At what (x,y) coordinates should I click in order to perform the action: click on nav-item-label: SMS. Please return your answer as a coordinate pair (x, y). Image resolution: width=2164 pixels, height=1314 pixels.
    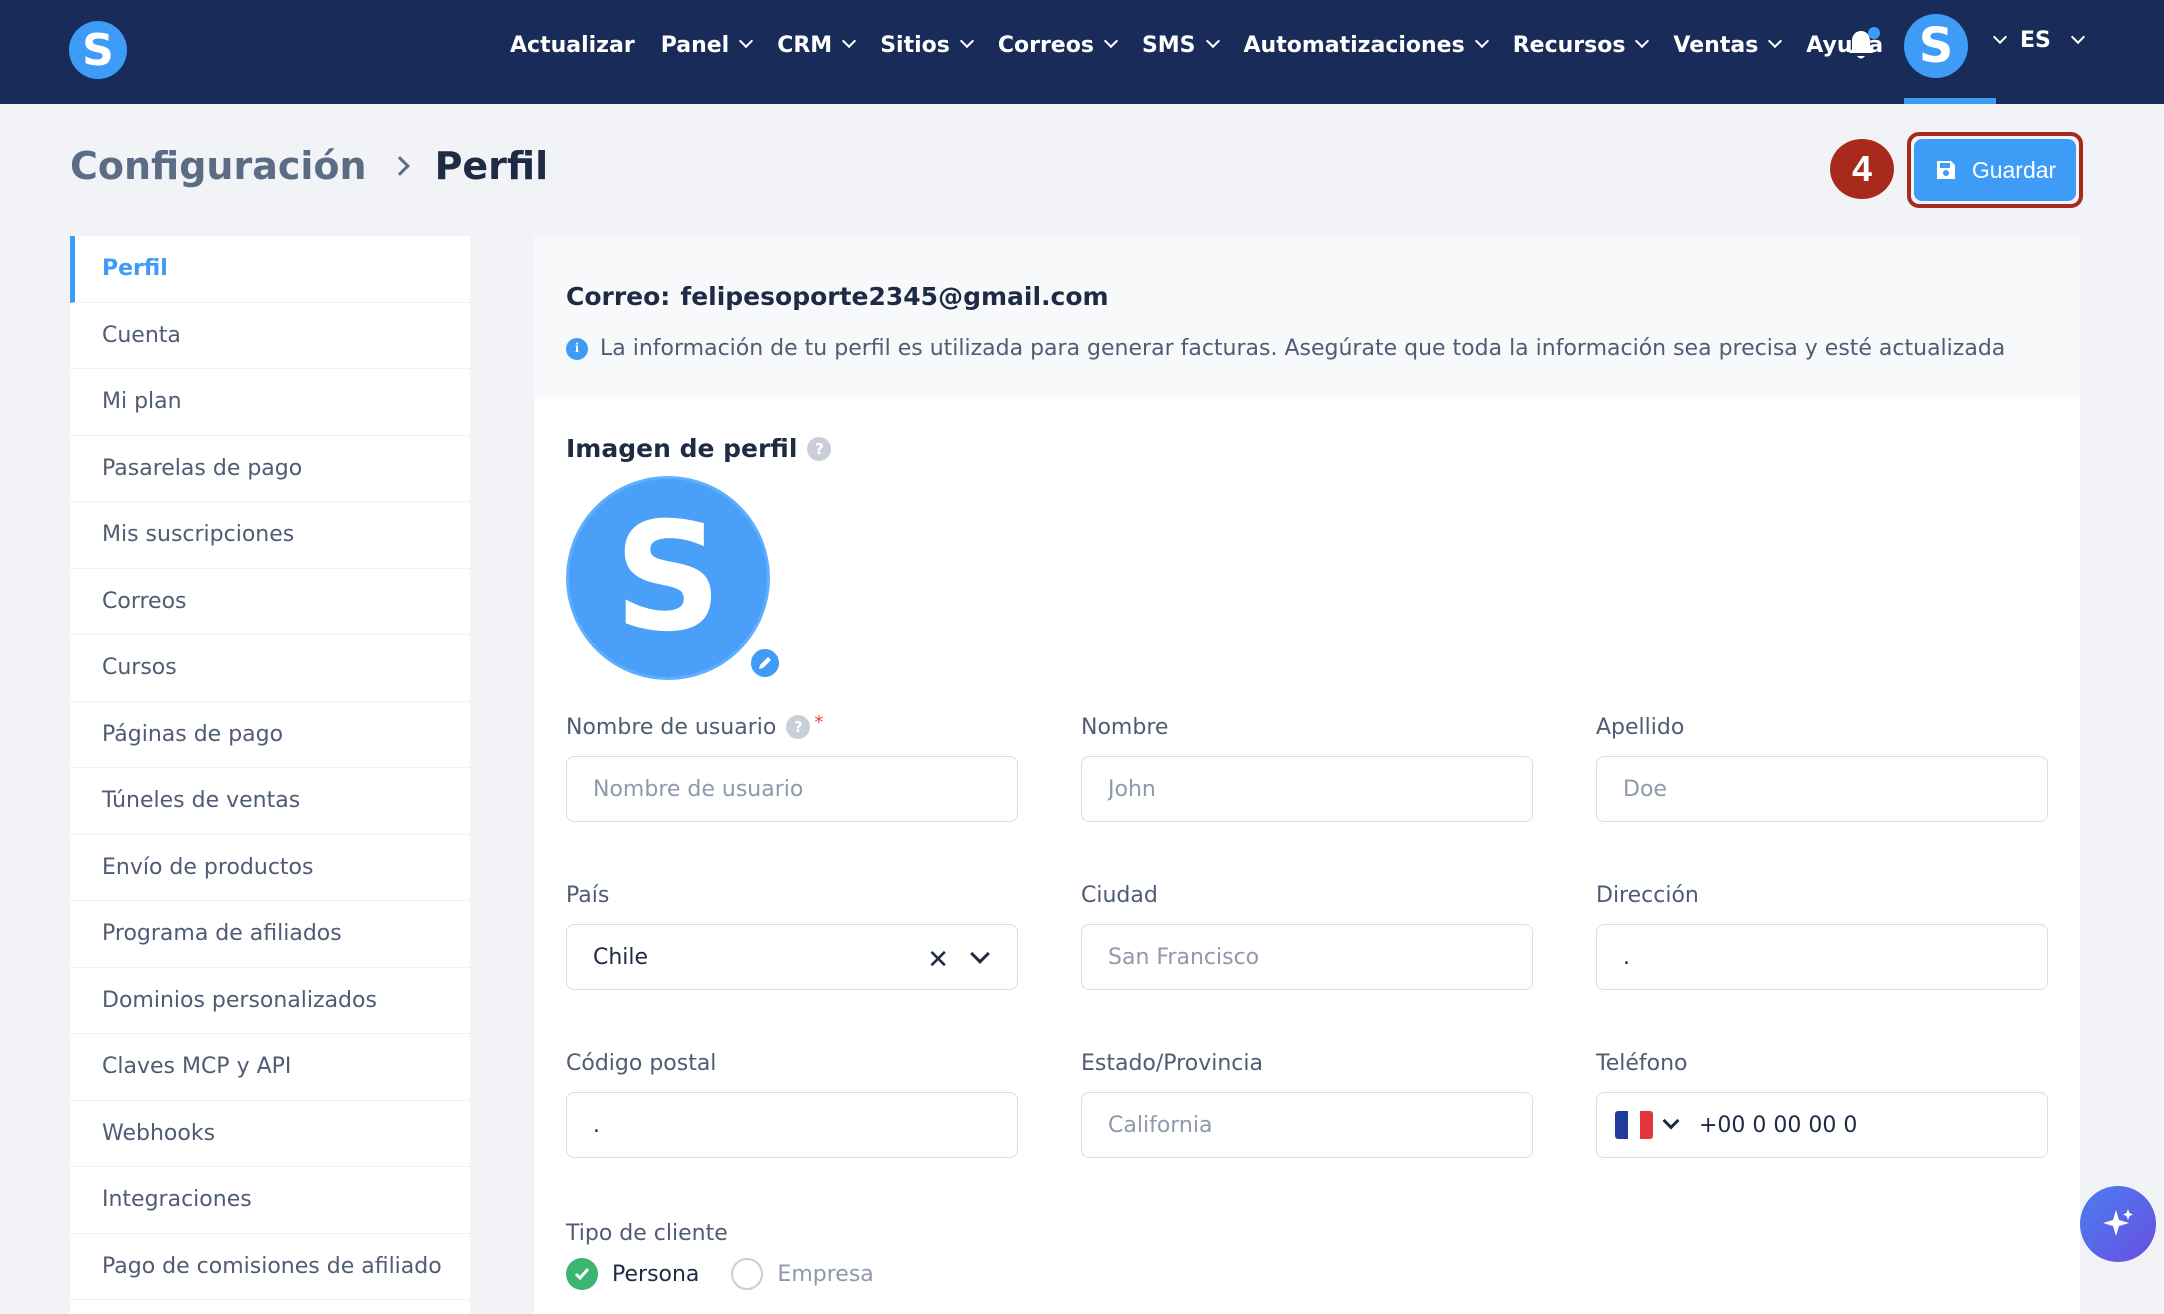
    Looking at the image, I should click on (1168, 45).